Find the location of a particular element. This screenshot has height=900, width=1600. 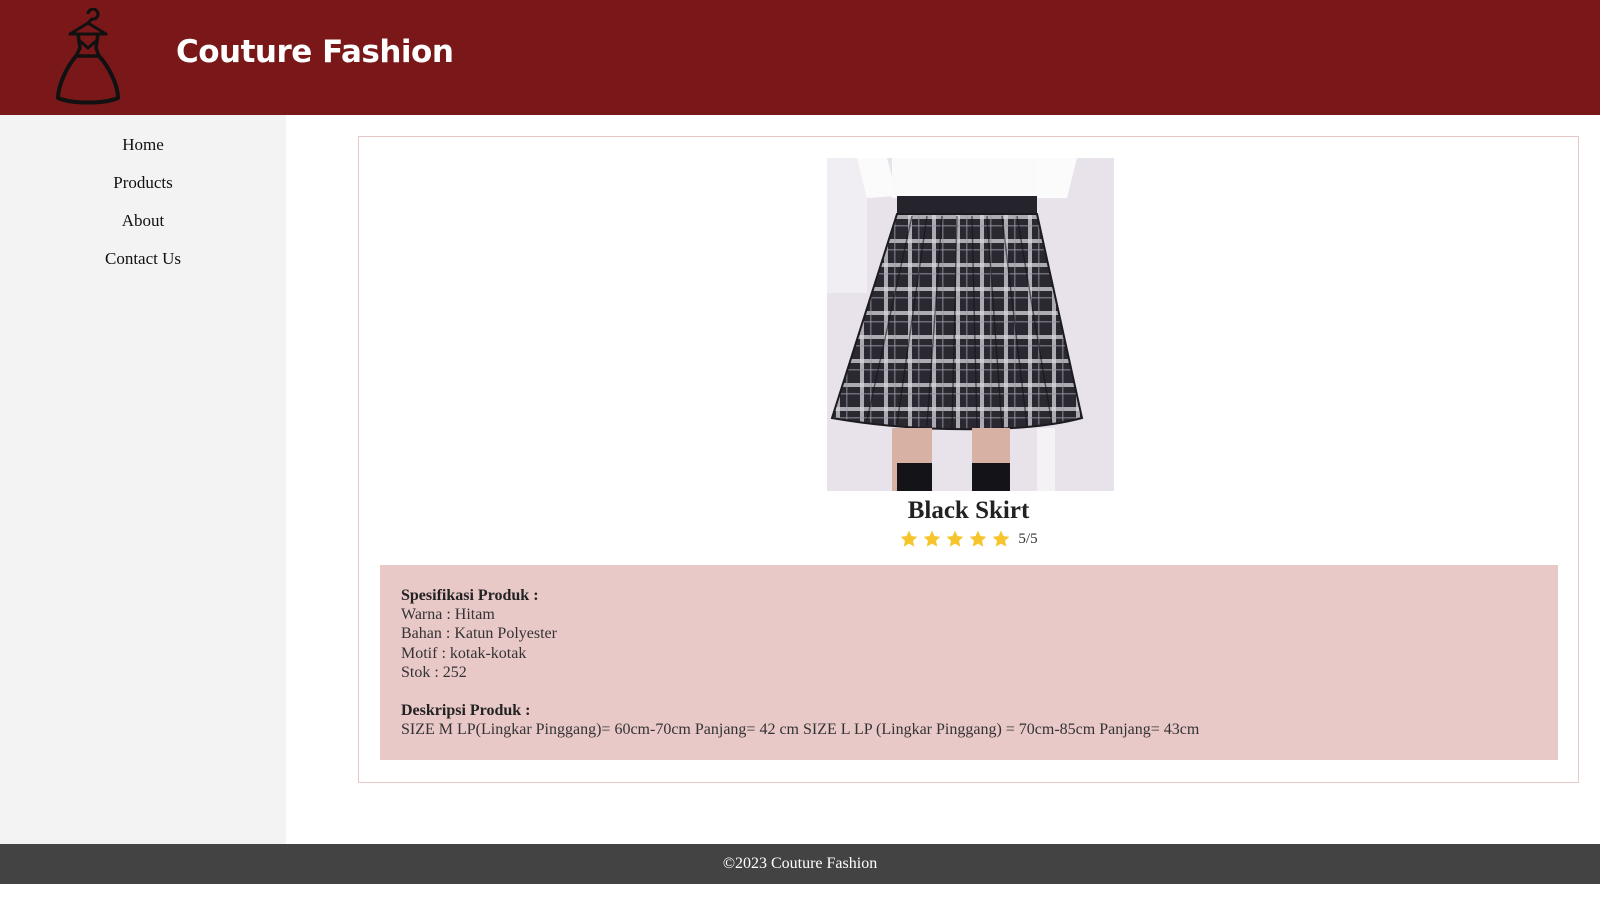

footer-copyright: ©2023 Couture Fashion is located at coordinates (800, 863).